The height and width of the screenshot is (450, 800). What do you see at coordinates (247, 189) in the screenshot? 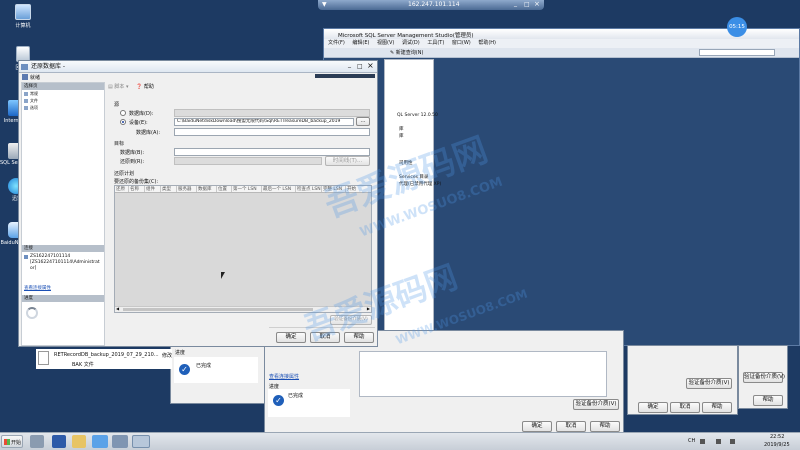
I see `column-header: 第一个 LSN` at bounding box center [247, 189].